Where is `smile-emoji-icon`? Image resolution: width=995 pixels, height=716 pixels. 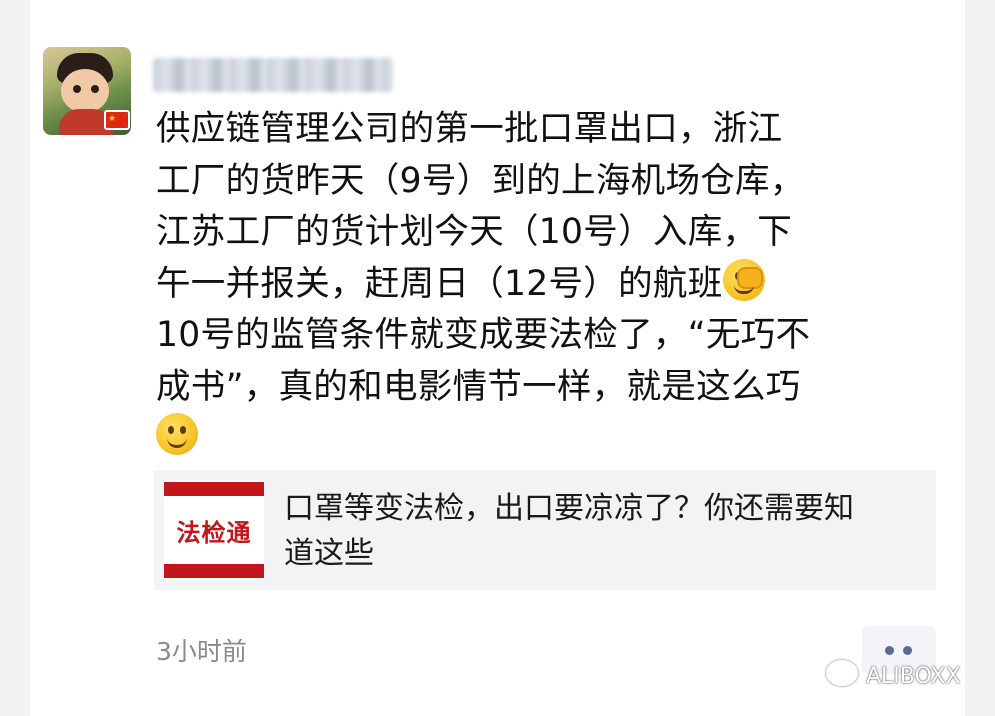
smile-emoji-icon is located at coordinates (177, 434).